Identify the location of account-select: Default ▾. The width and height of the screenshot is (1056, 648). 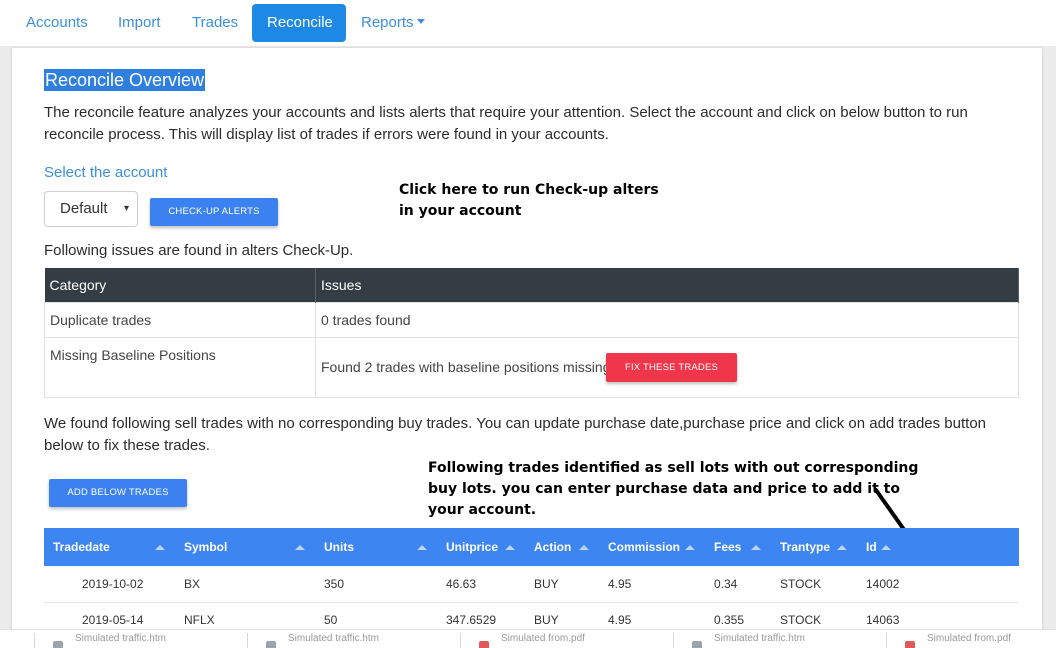
(91, 209).